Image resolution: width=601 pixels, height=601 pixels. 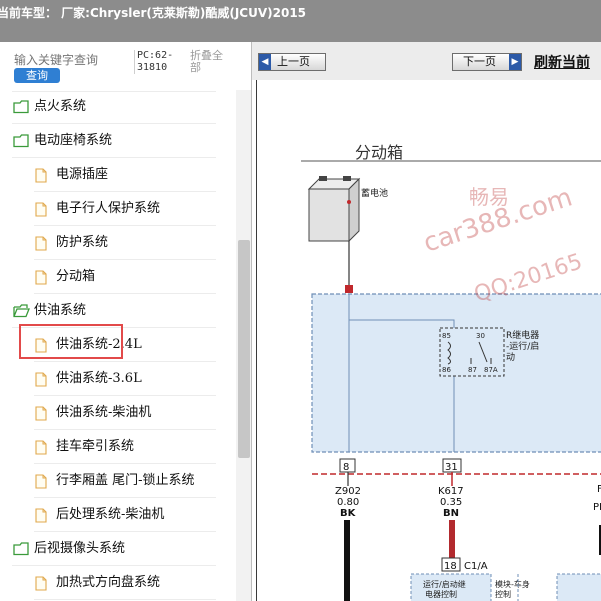 What do you see at coordinates (80, 548) in the screenshot?
I see `tree-item-label: 后视摄像头系统` at bounding box center [80, 548].